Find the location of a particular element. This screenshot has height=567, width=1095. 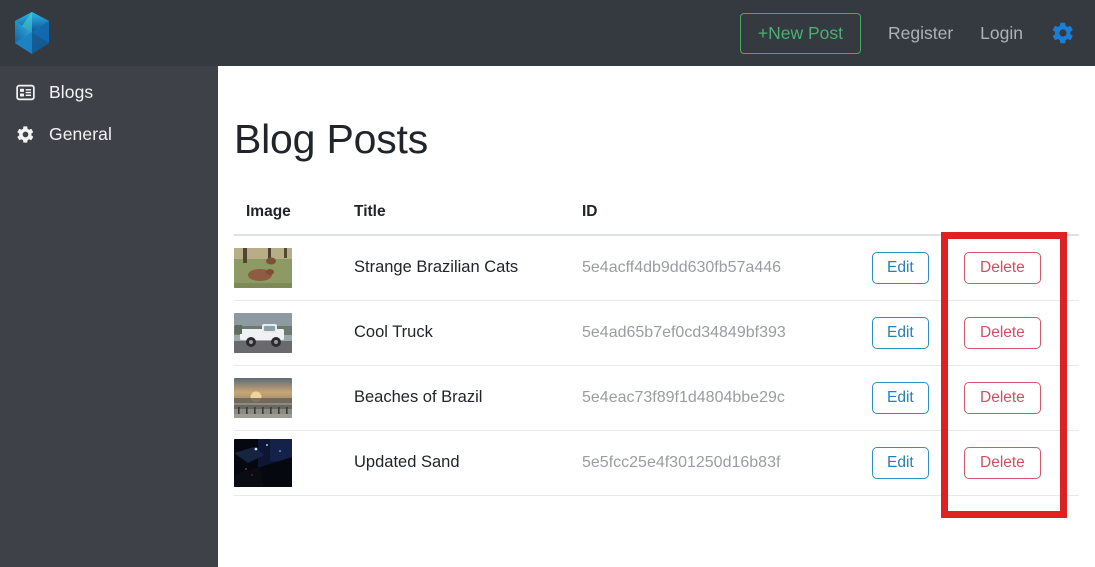

column-header-id: ID is located at coordinates (727, 219).